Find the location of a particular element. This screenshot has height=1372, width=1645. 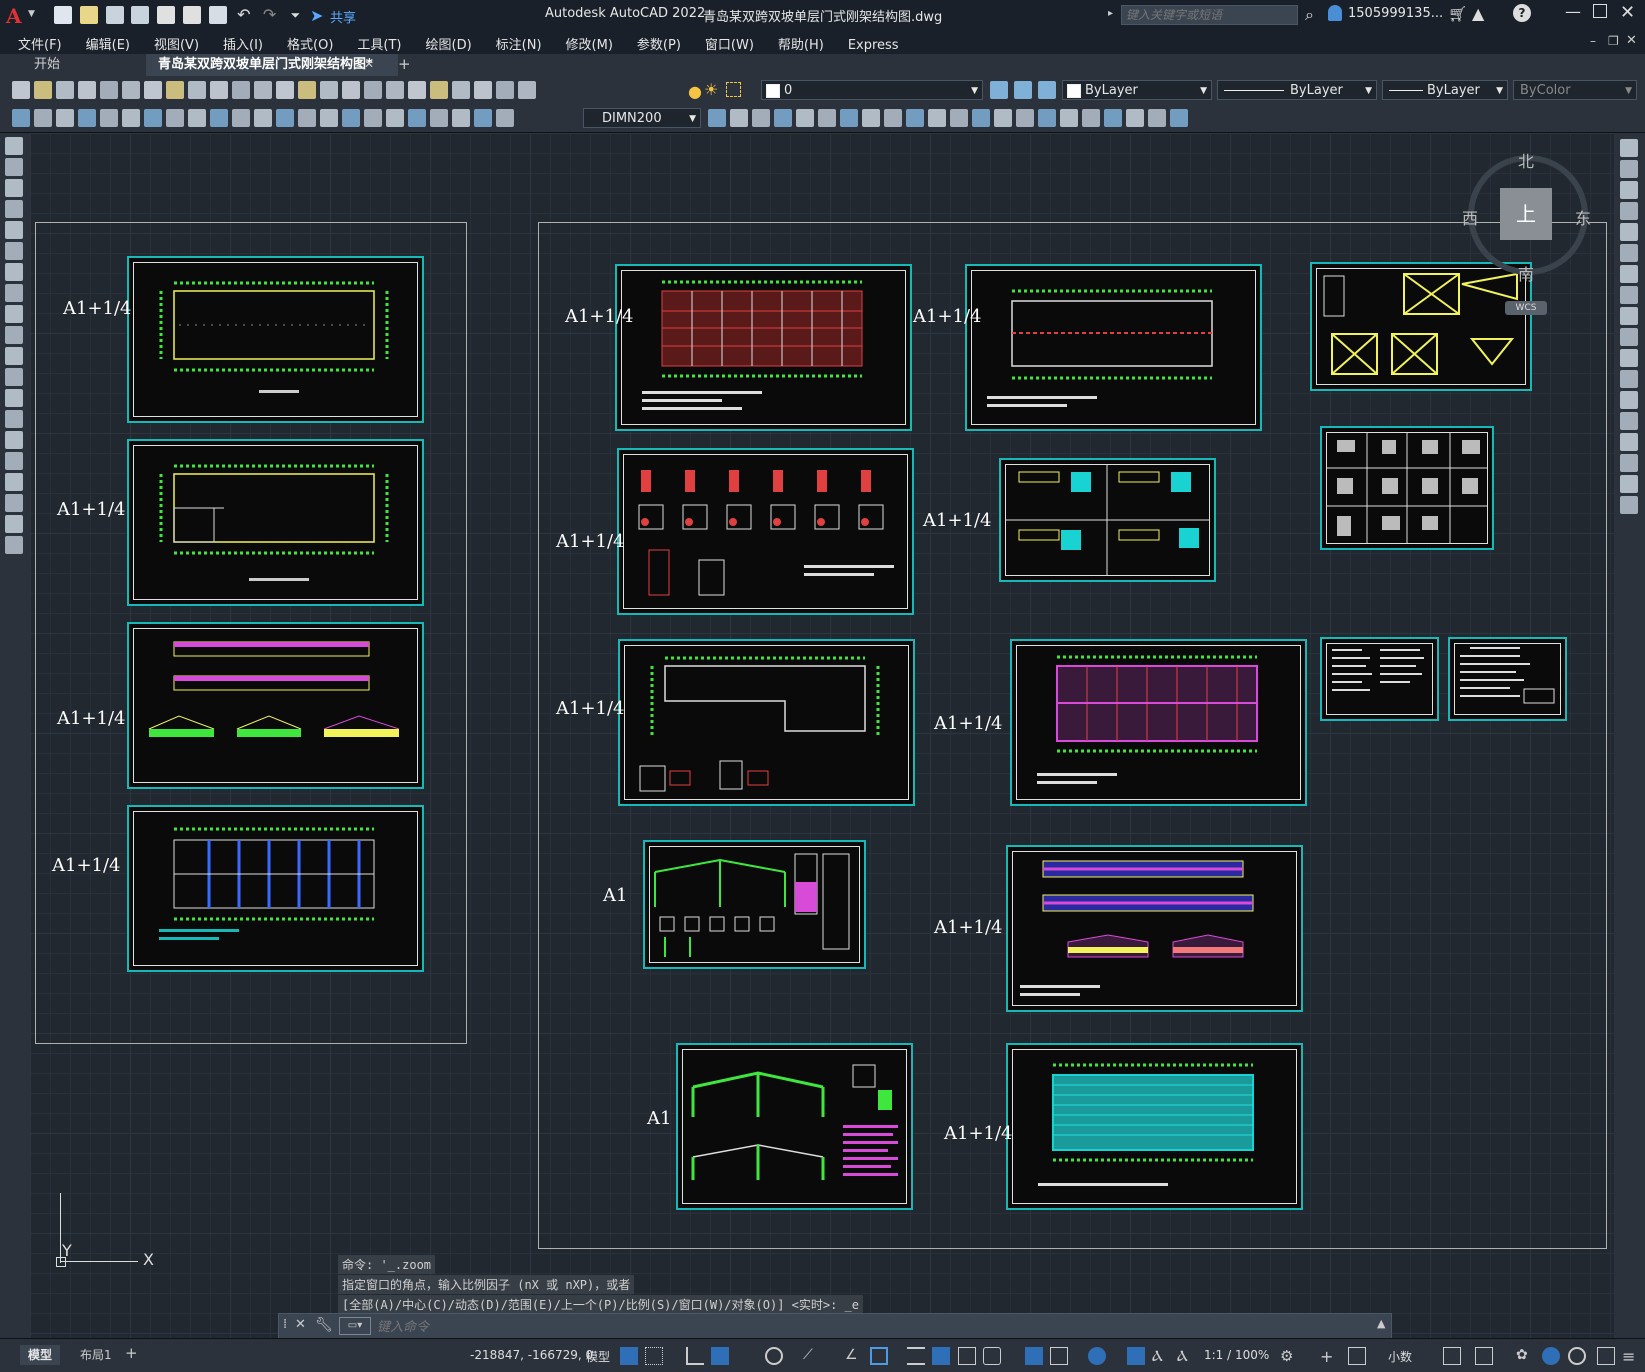

clip-icon is located at coordinates (959, 118).